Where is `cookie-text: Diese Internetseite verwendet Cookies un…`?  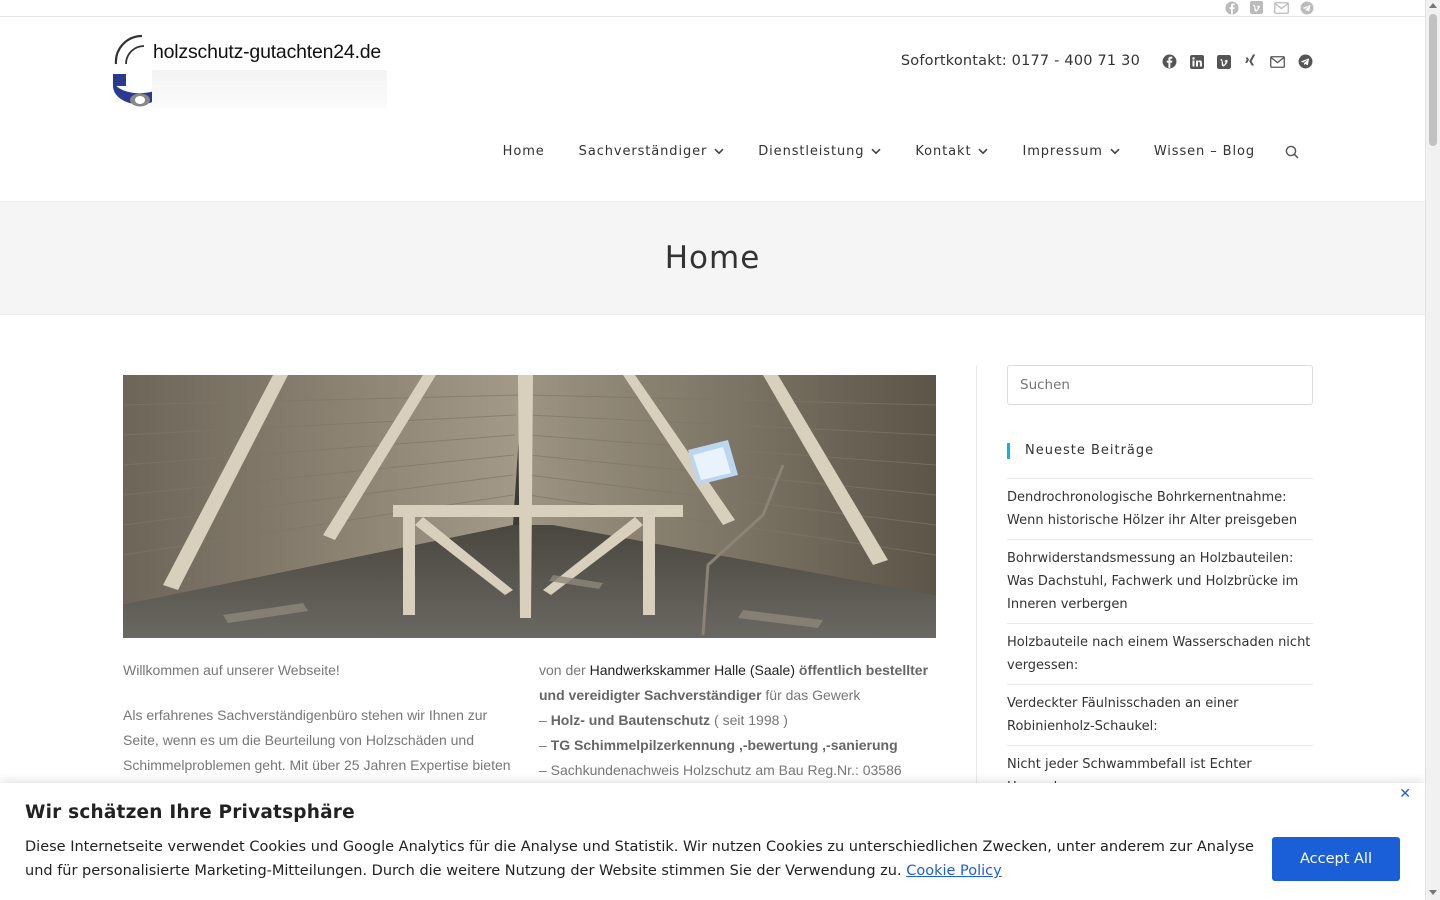 cookie-text: Diese Internetseite verwendet Cookies un… is located at coordinates (640, 859).